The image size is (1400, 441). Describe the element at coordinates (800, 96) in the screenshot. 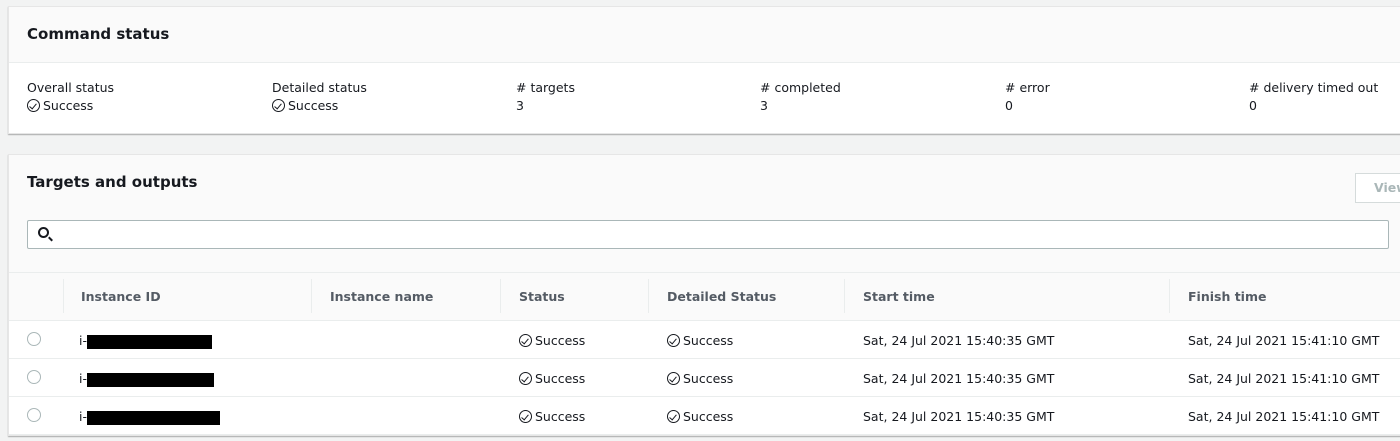

I see `completed-count: # completed 3` at that location.